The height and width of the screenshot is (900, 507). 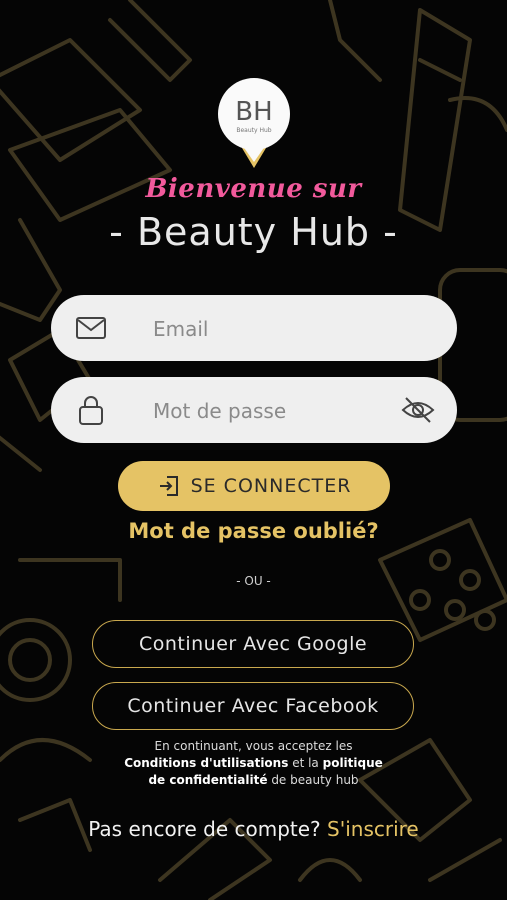 I want to click on brand-logo: BH Beauty Hub, so click(x=254, y=126).